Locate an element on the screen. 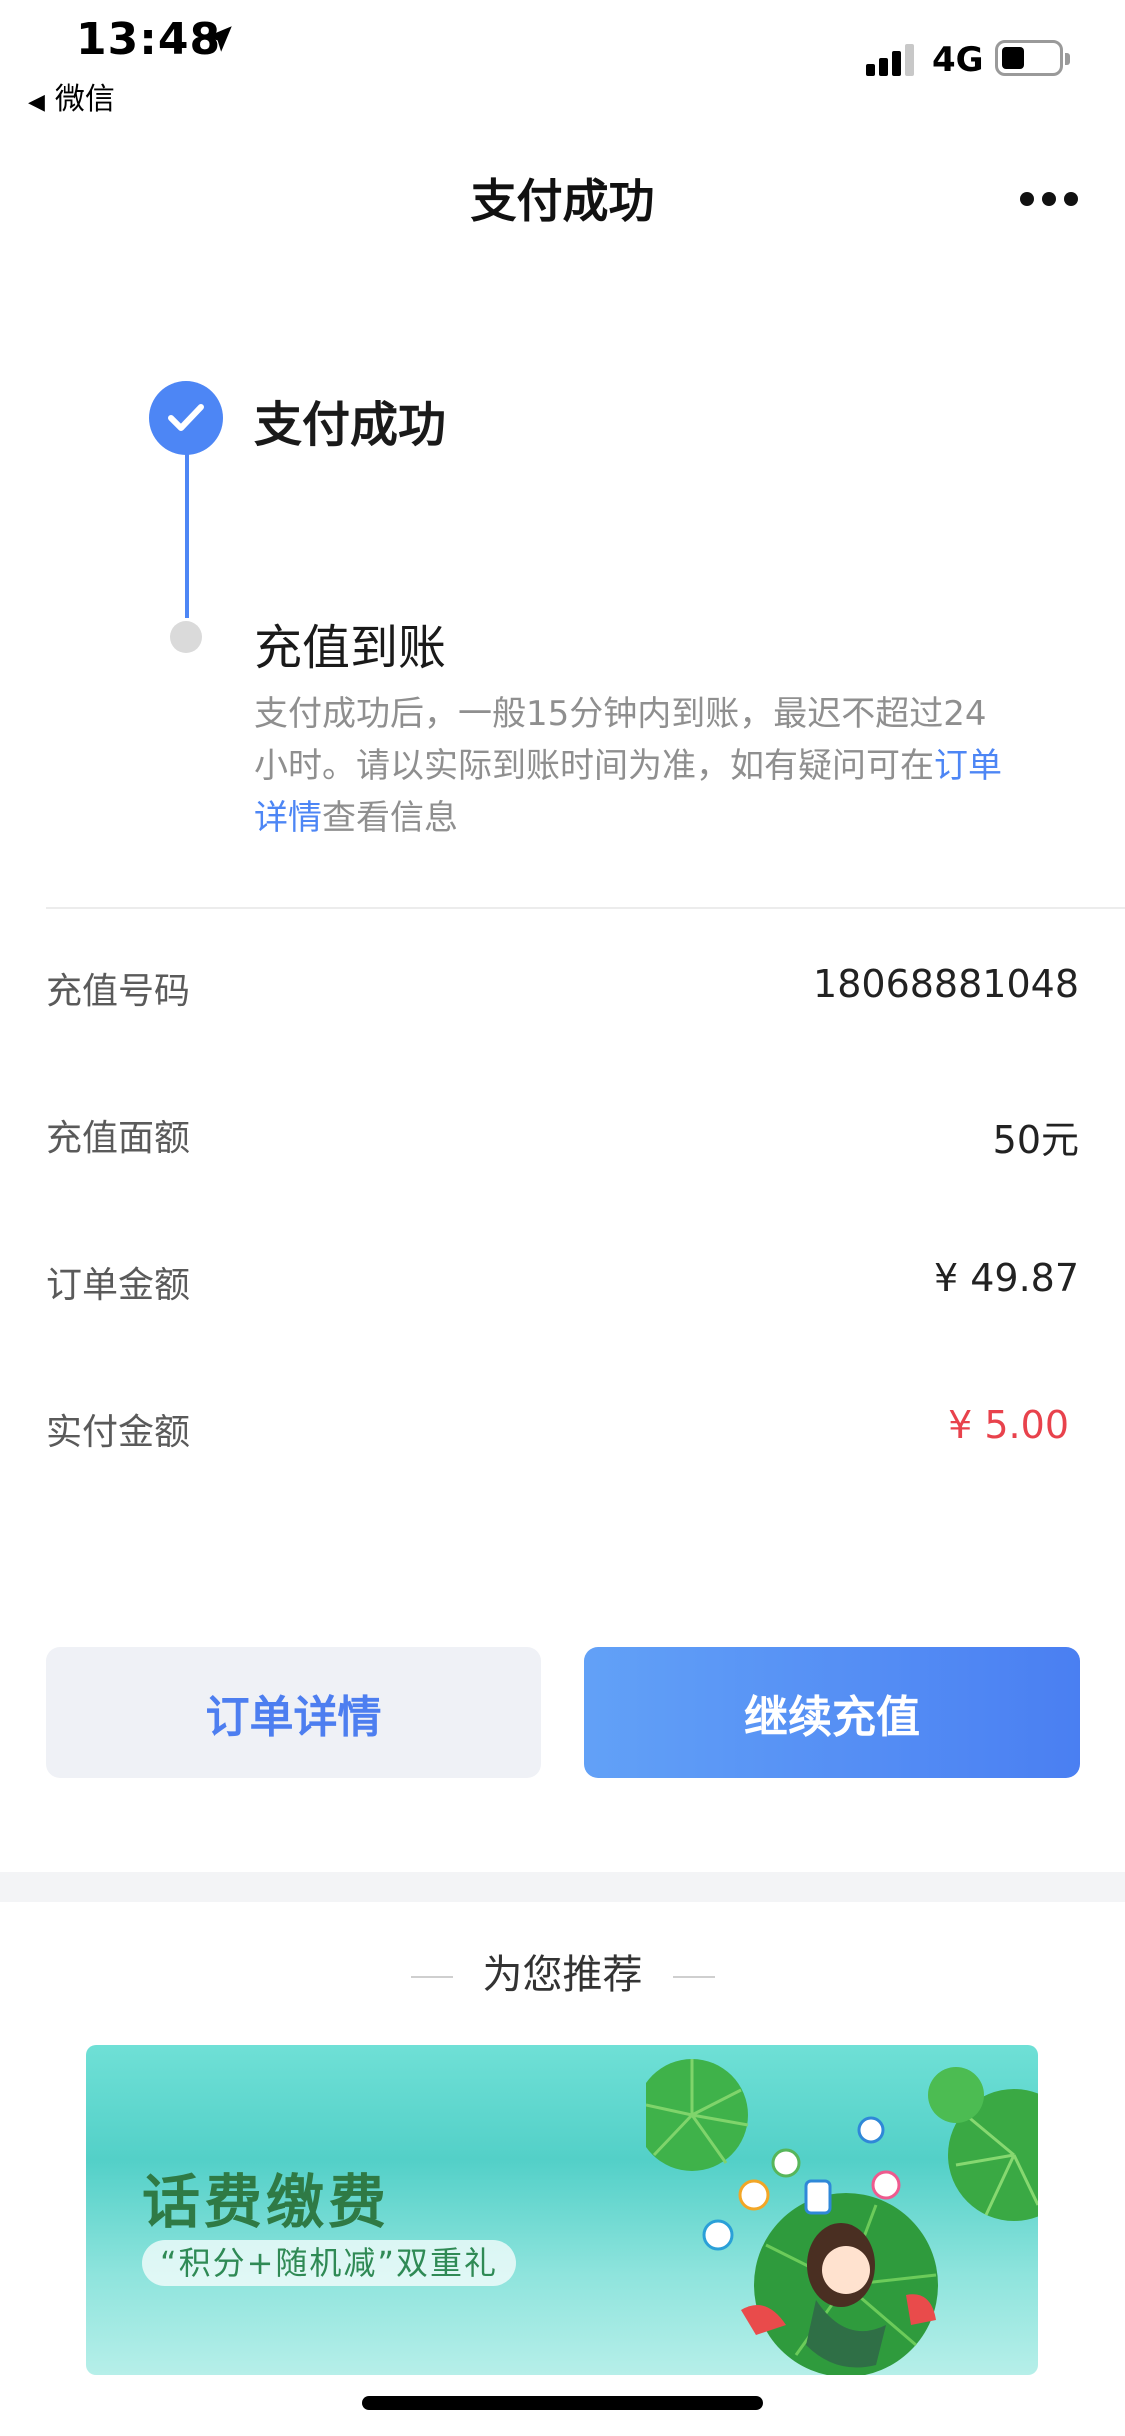  promo-banner: 话费缴费 “积分+随机减”双重礼 is located at coordinates (562, 2210).